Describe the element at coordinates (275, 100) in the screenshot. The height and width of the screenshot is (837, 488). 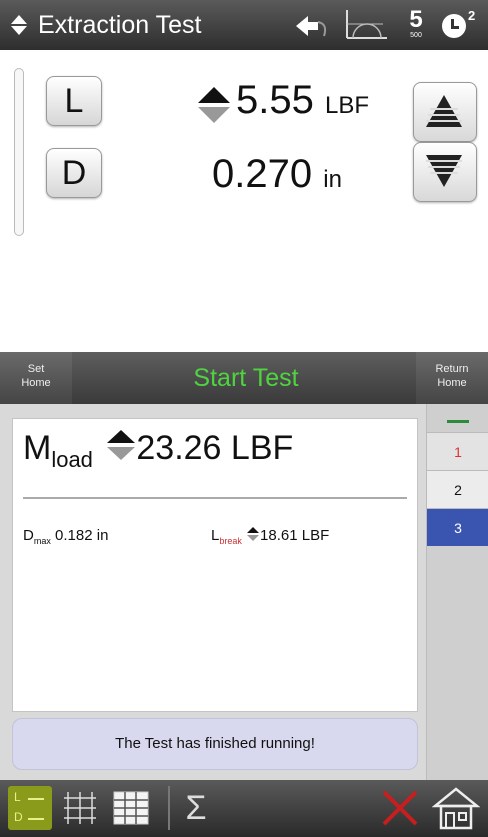
I see `load-value: 5.55` at that location.